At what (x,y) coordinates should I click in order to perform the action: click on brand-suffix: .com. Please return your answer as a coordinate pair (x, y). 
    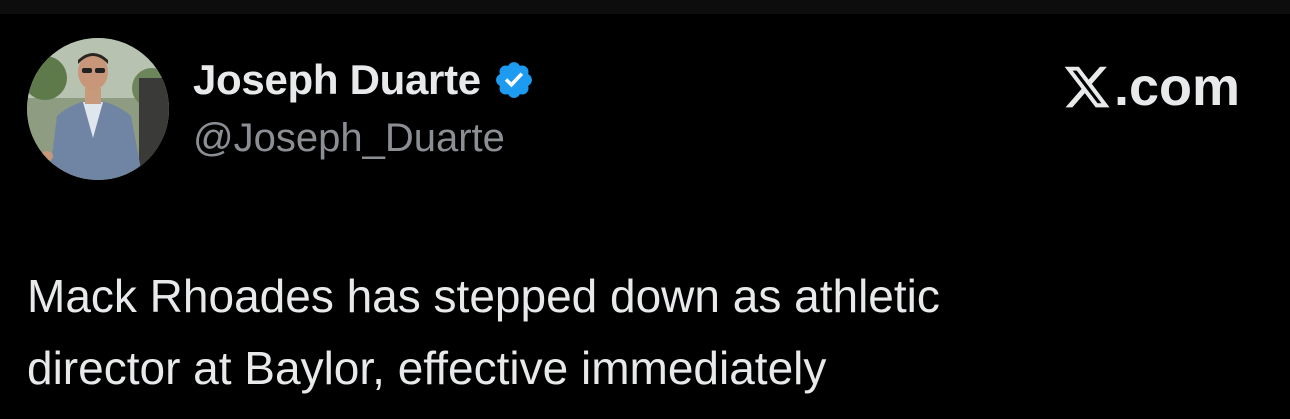
    Looking at the image, I should click on (1176, 87).